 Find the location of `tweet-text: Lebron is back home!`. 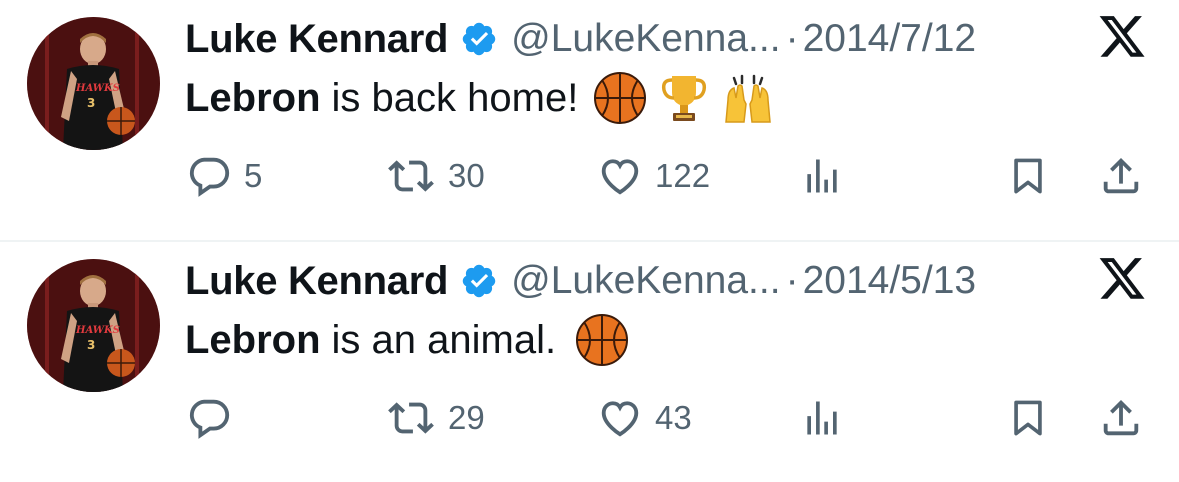

tweet-text: Lebron is back home! is located at coordinates (480, 98).